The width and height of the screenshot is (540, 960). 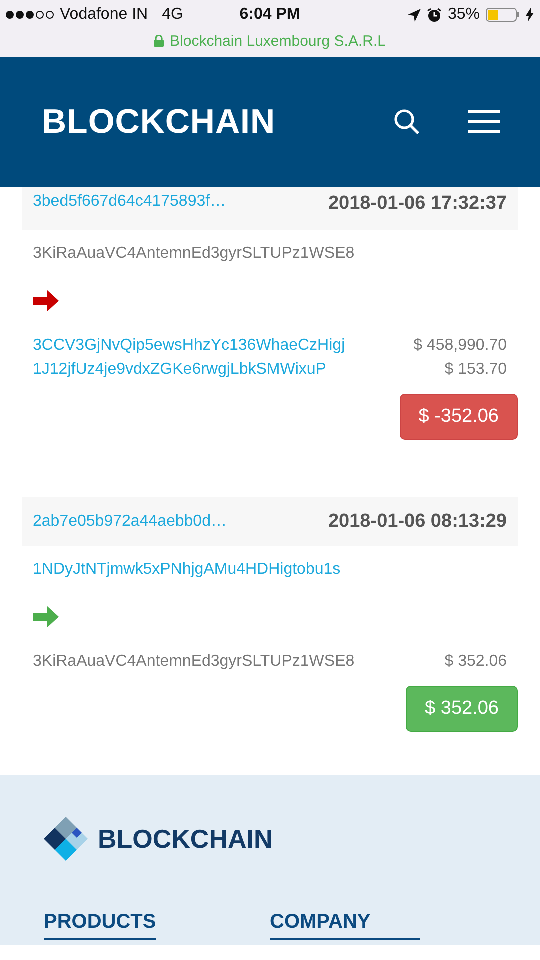 I want to click on menu-icon, so click(x=484, y=122).